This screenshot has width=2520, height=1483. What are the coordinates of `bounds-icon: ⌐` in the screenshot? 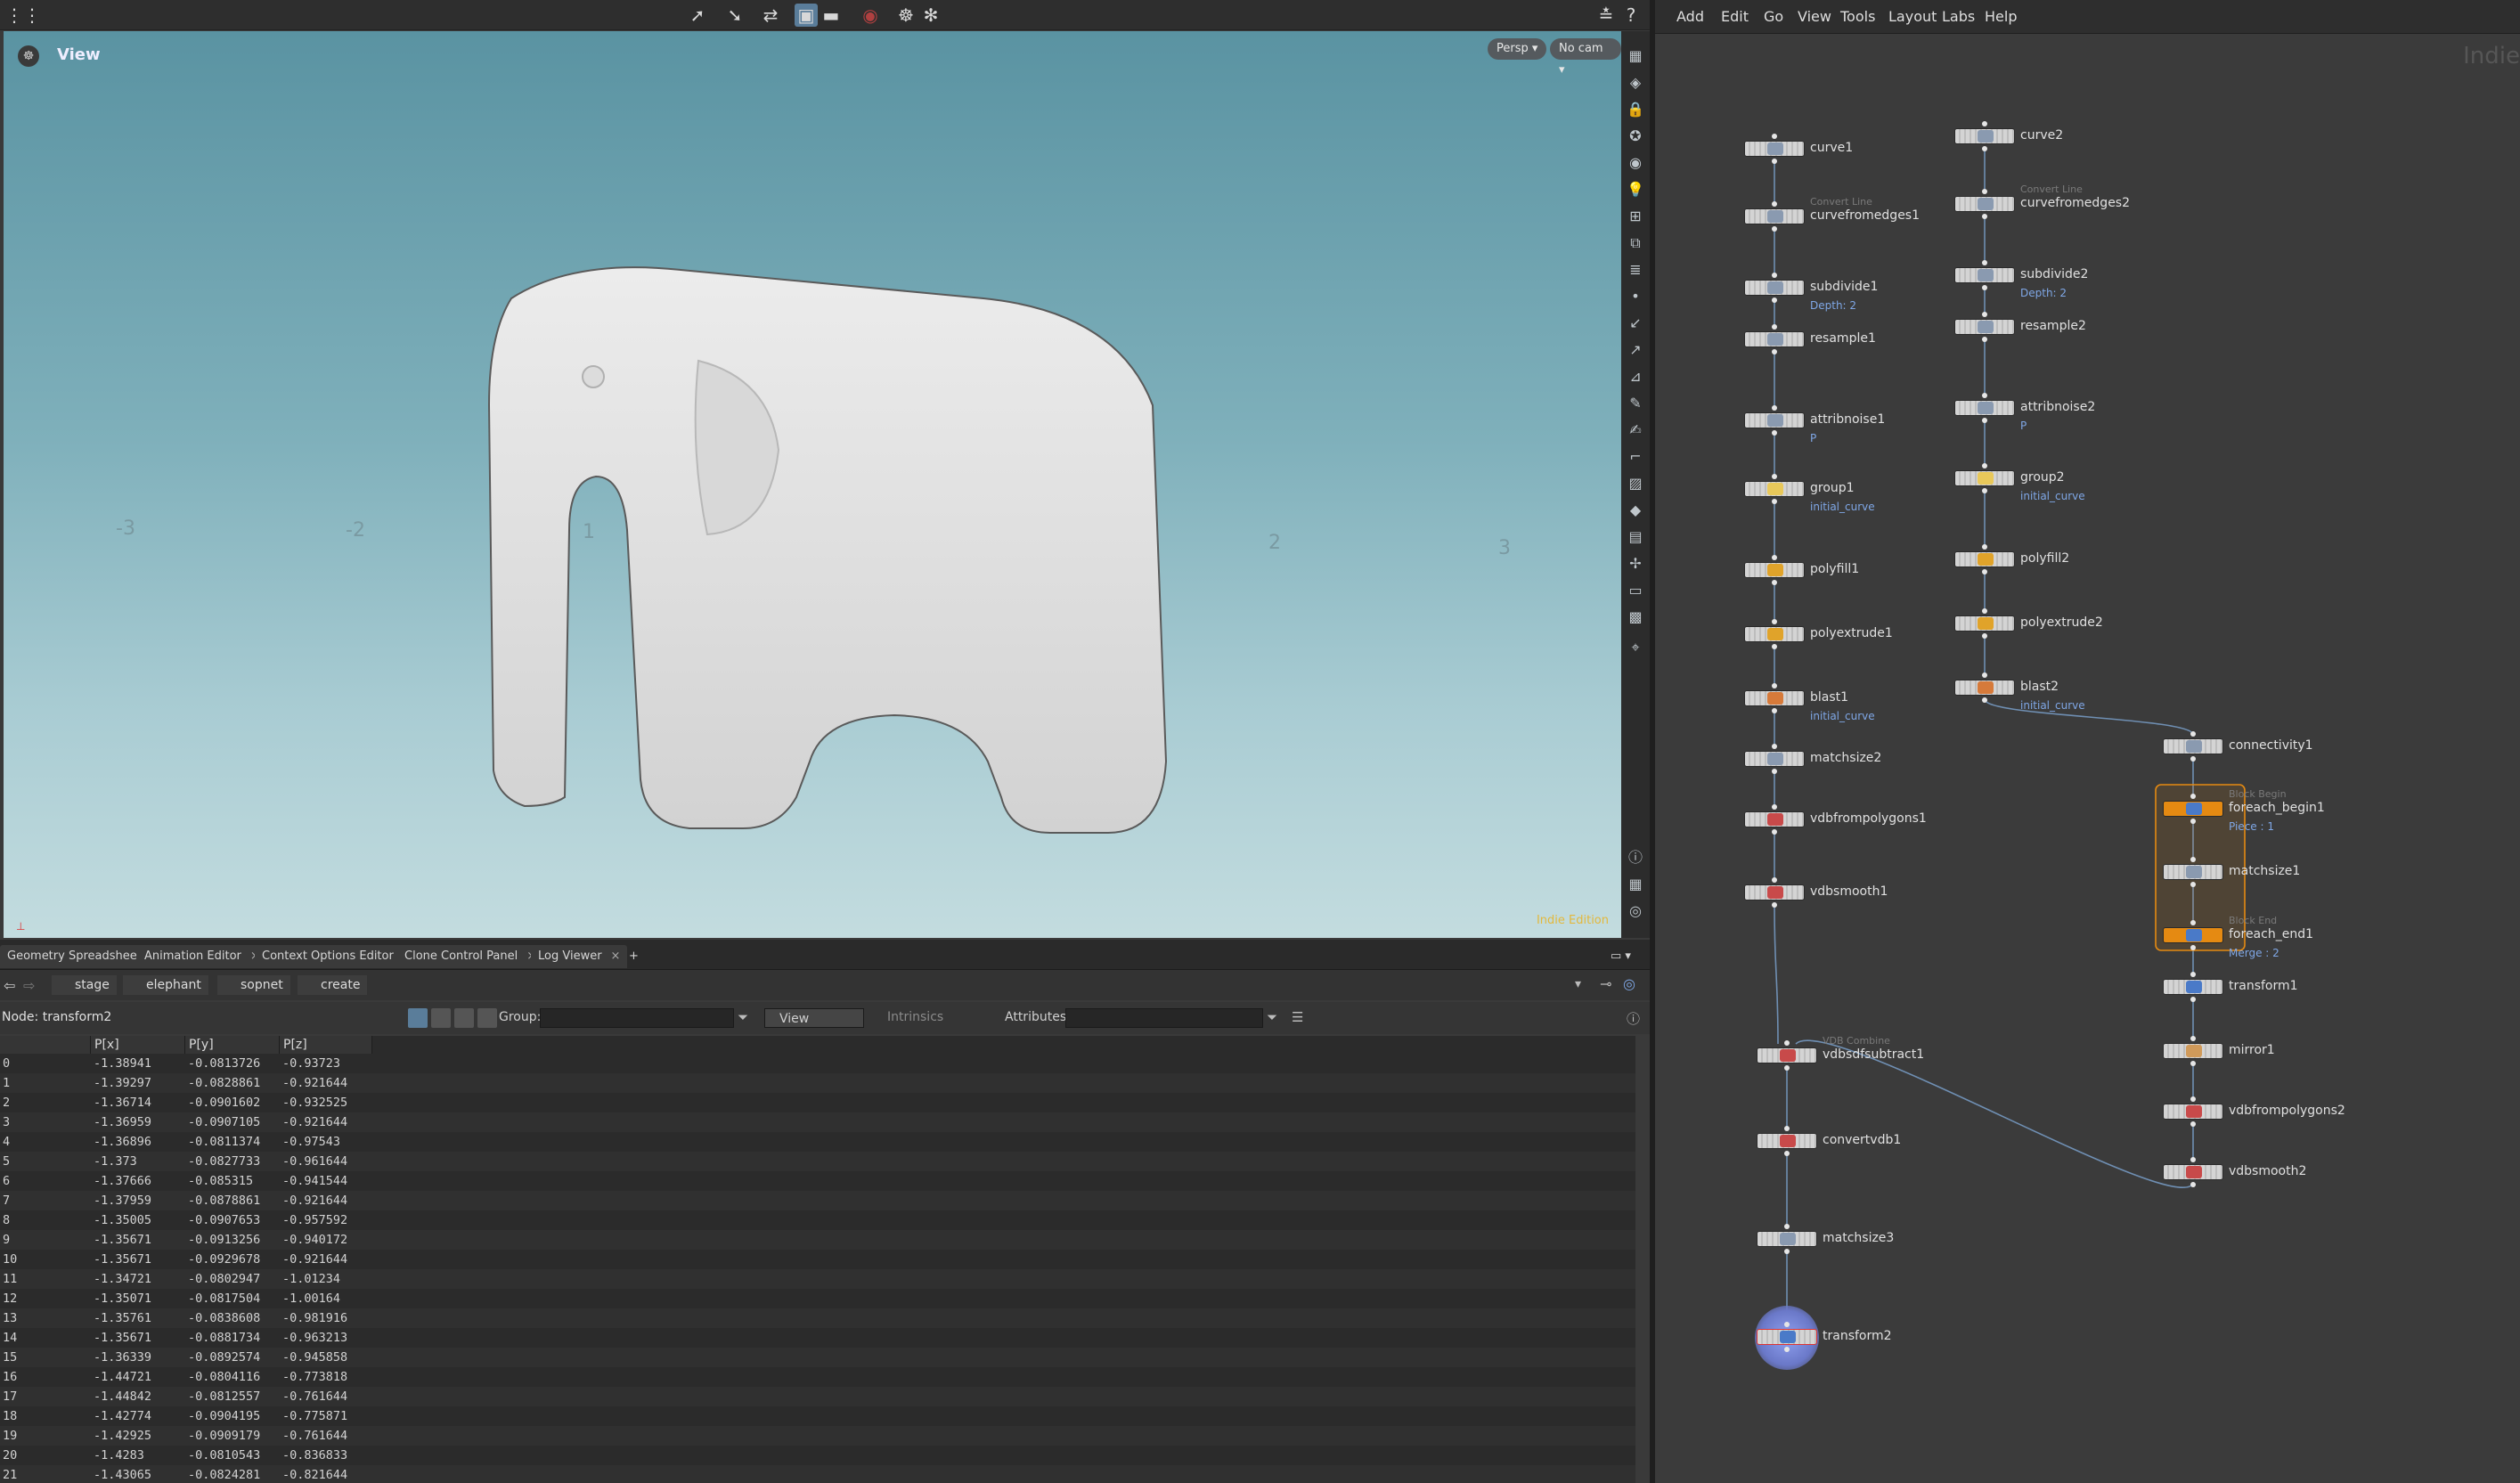 It's located at (1636, 457).